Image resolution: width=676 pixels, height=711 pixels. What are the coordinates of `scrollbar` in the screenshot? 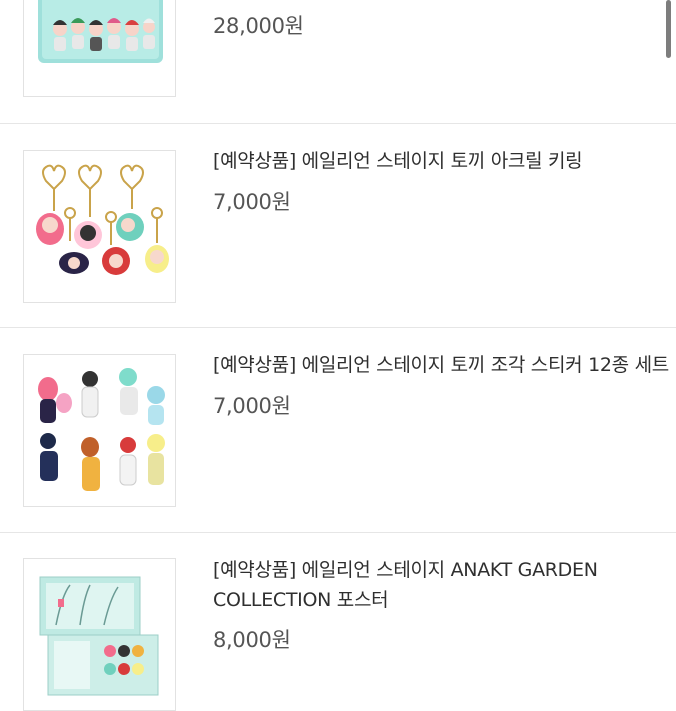 It's located at (668, 29).